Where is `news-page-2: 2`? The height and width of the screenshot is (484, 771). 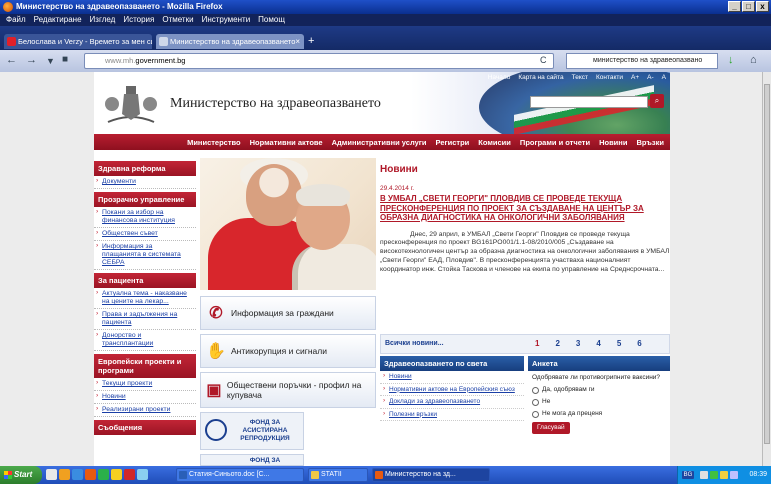
news-page-2: 2 is located at coordinates (557, 343).